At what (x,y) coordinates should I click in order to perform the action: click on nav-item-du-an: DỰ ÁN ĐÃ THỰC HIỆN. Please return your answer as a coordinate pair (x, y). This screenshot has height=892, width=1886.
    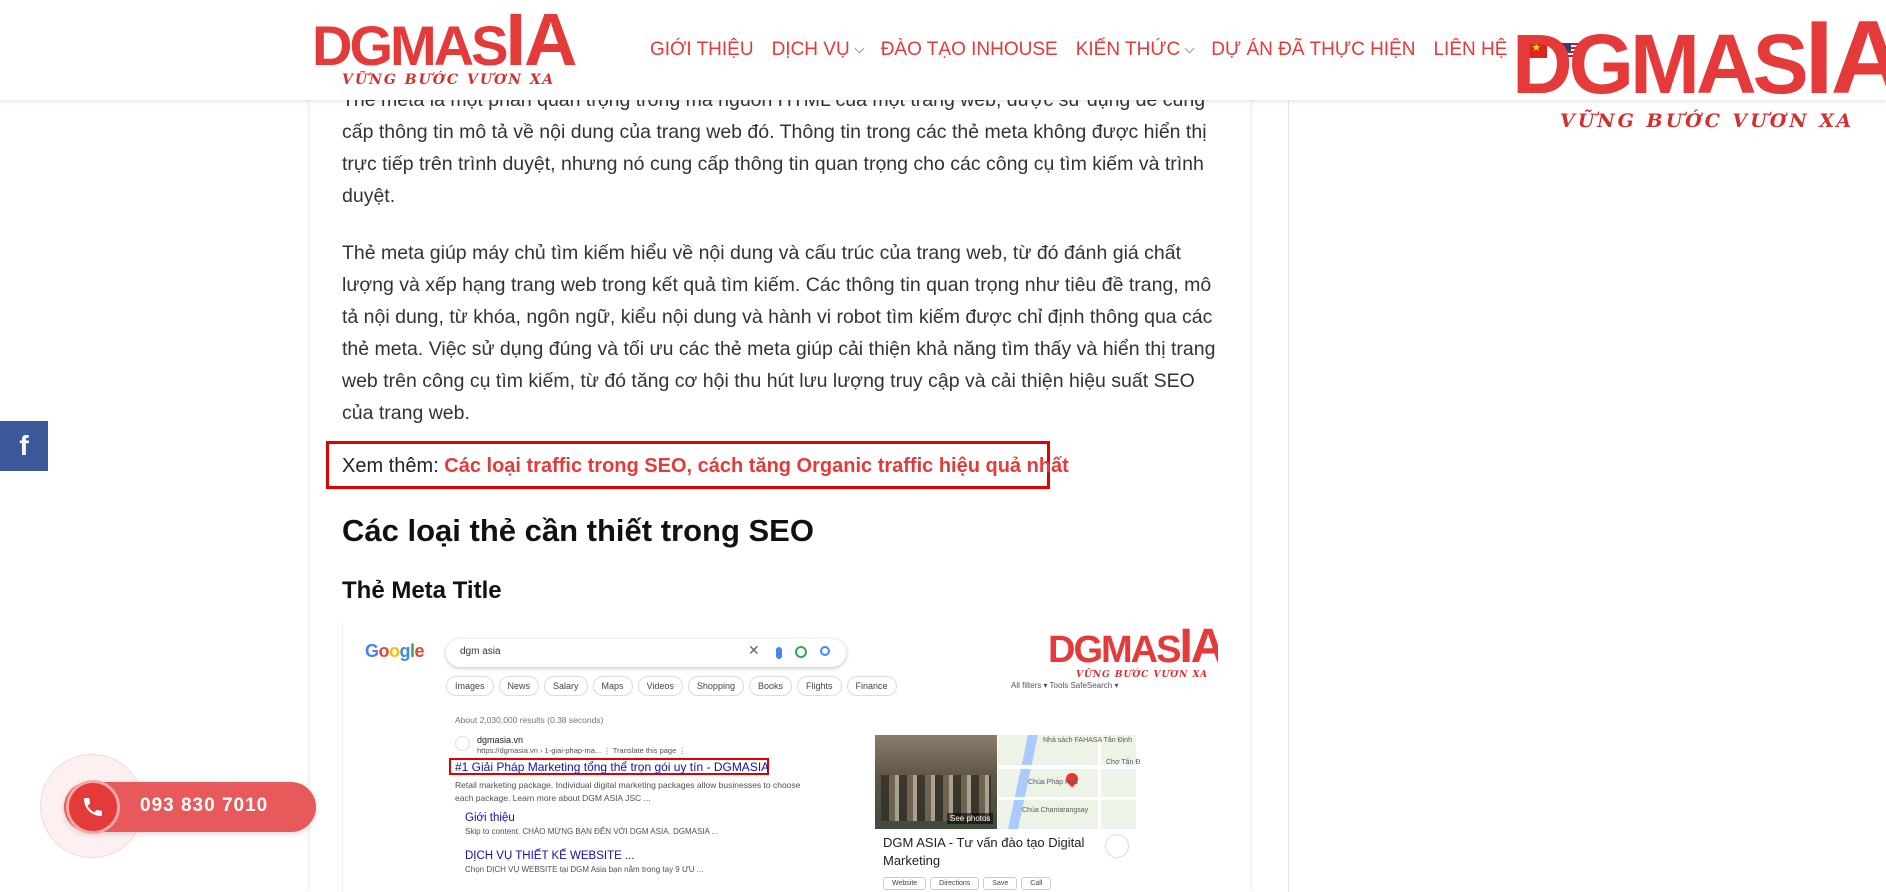
    Looking at the image, I should click on (1313, 50).